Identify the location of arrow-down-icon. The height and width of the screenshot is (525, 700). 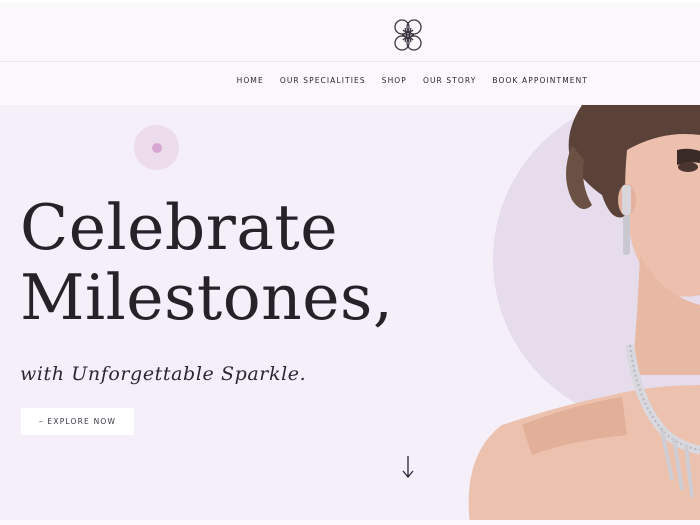
(408, 467).